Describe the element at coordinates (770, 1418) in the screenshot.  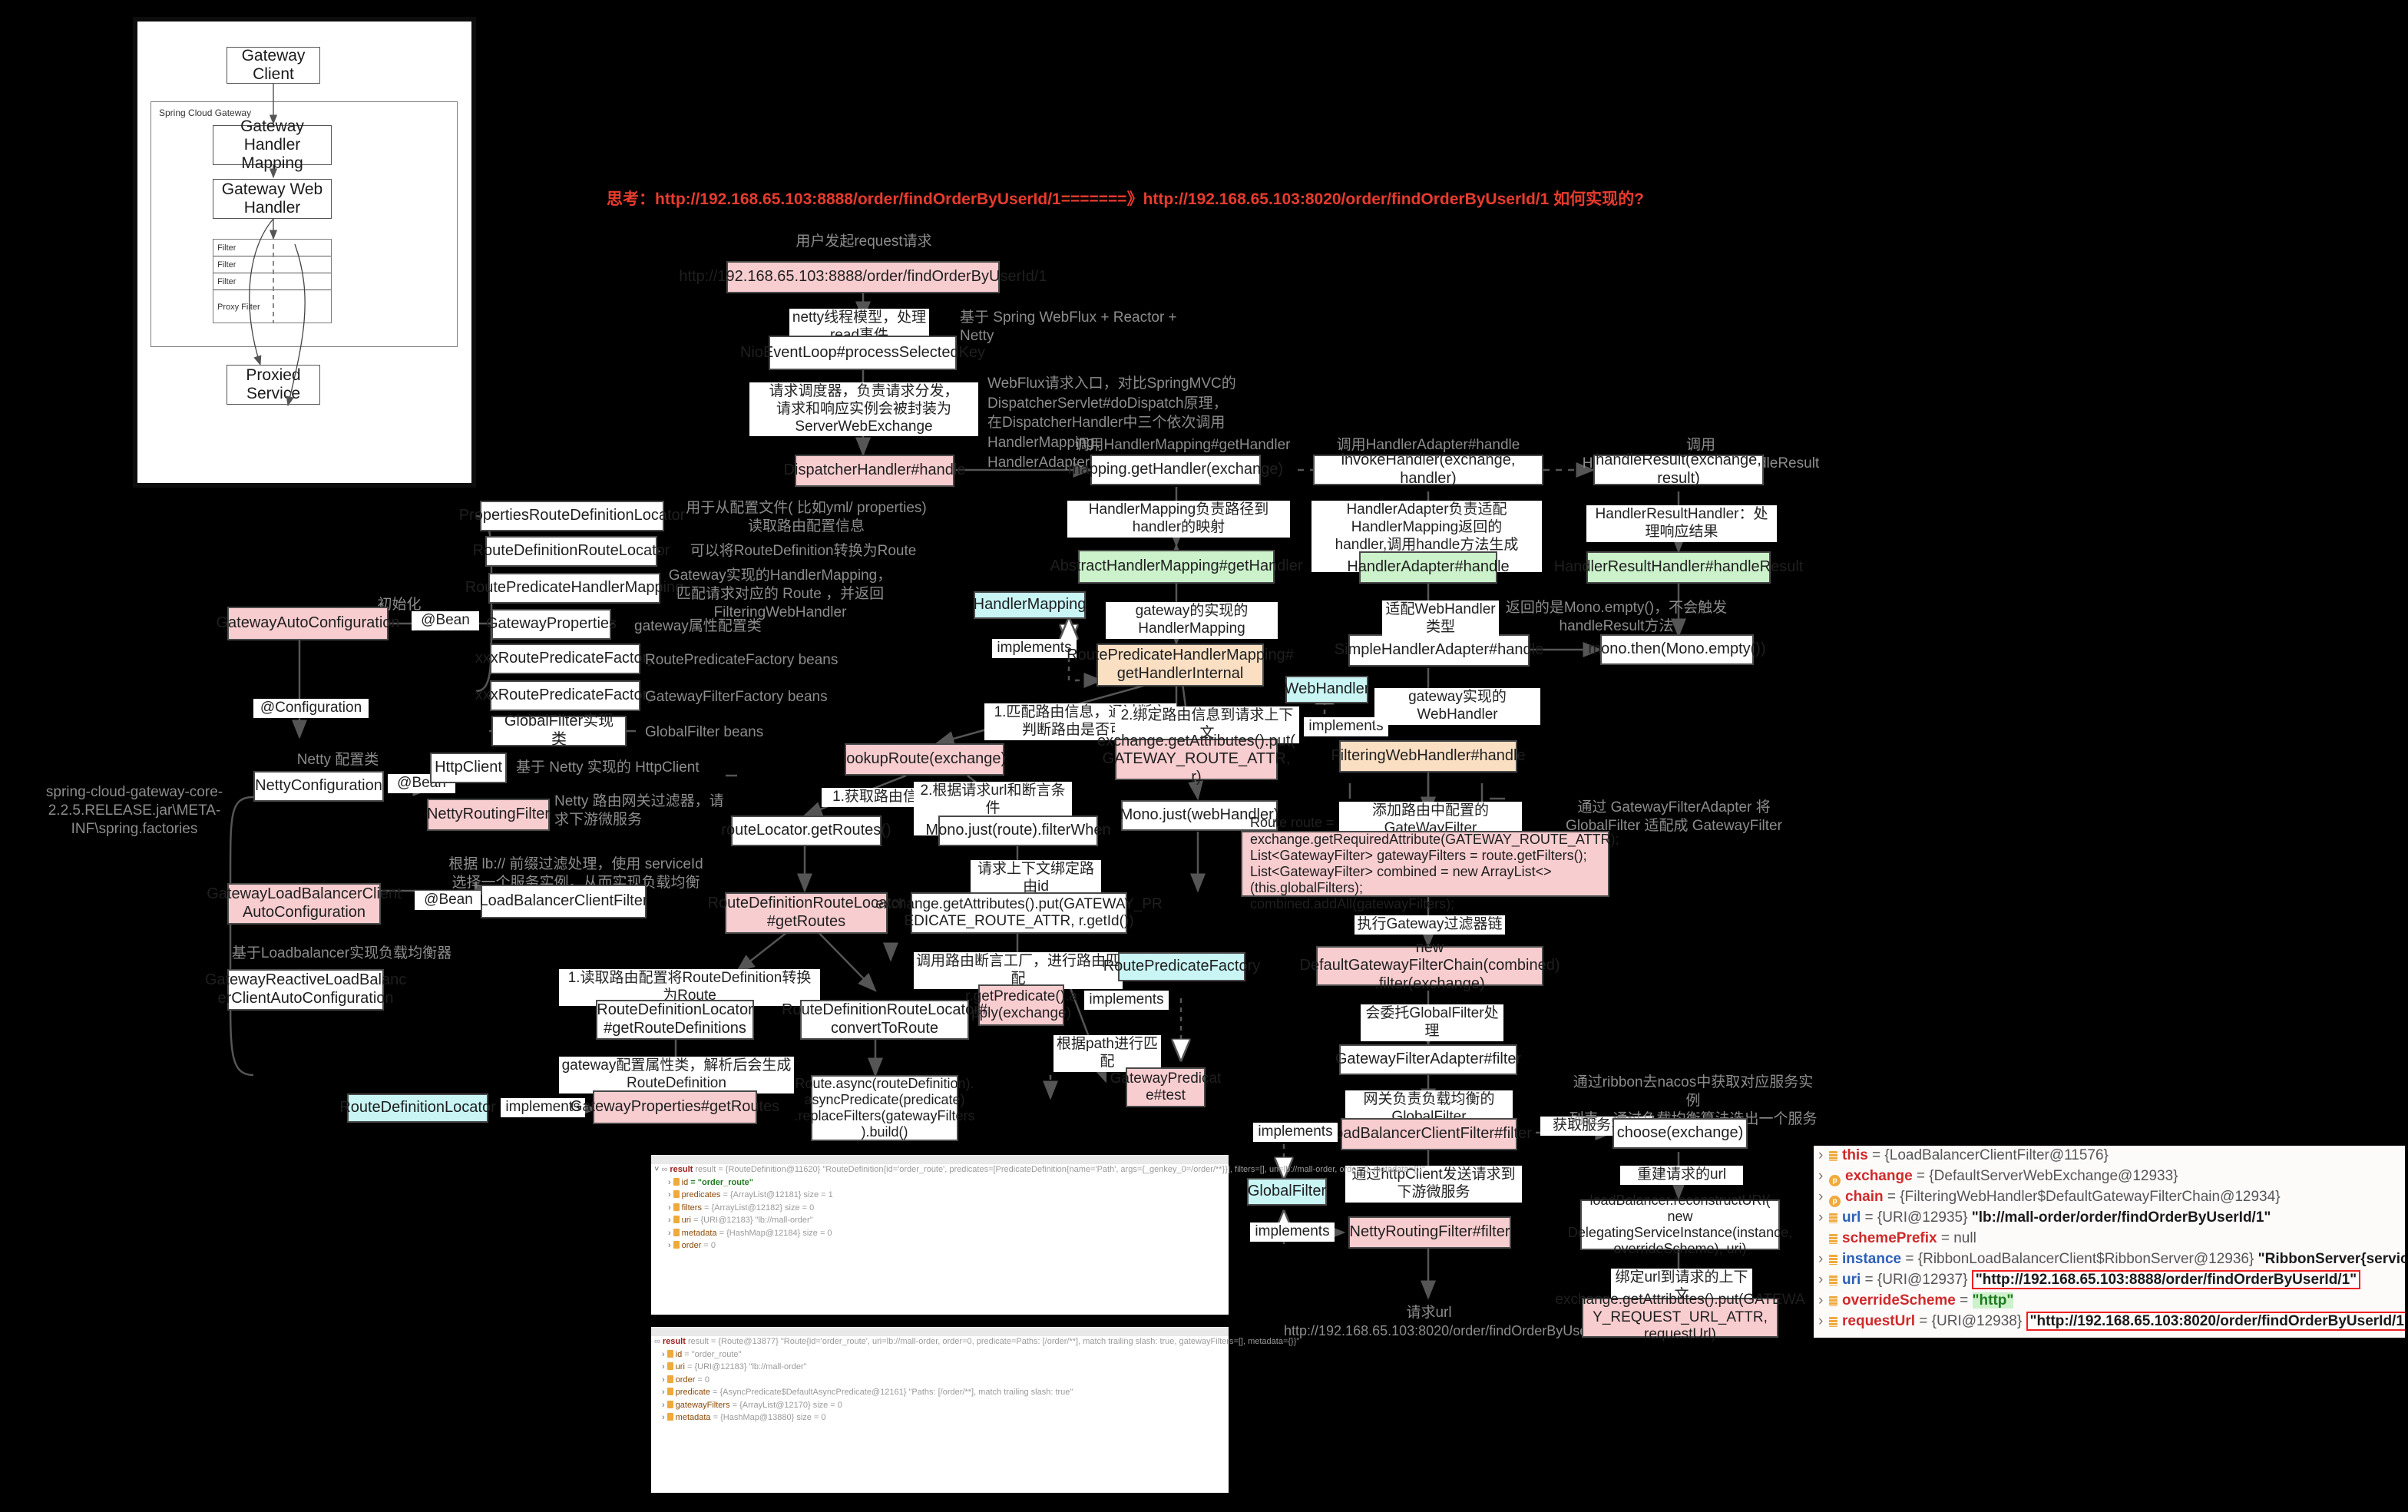
I see `variable-value: = {HashMap@13880} size = 0` at that location.